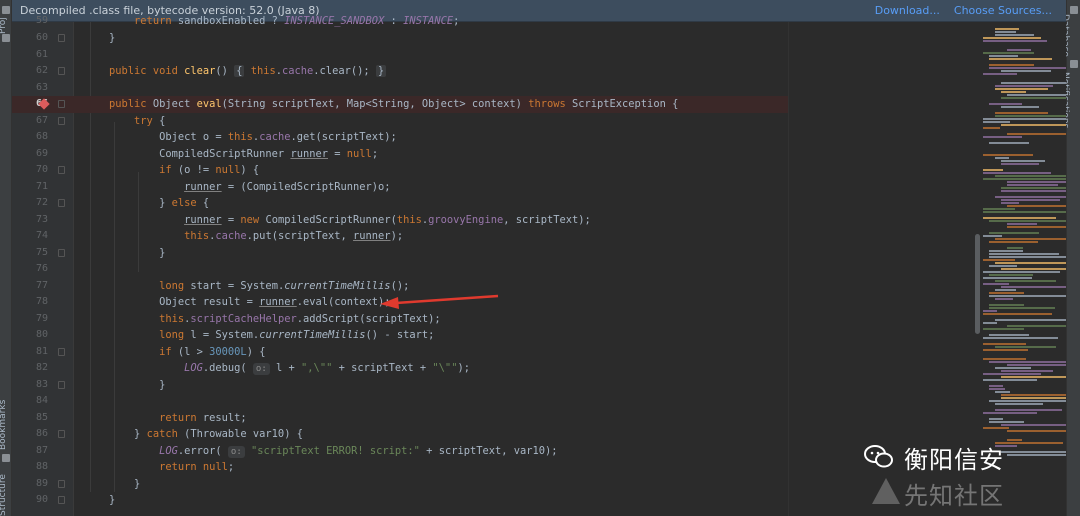 The image size is (1080, 516). What do you see at coordinates (41, 499) in the screenshot?
I see `line-number: 90` at bounding box center [41, 499].